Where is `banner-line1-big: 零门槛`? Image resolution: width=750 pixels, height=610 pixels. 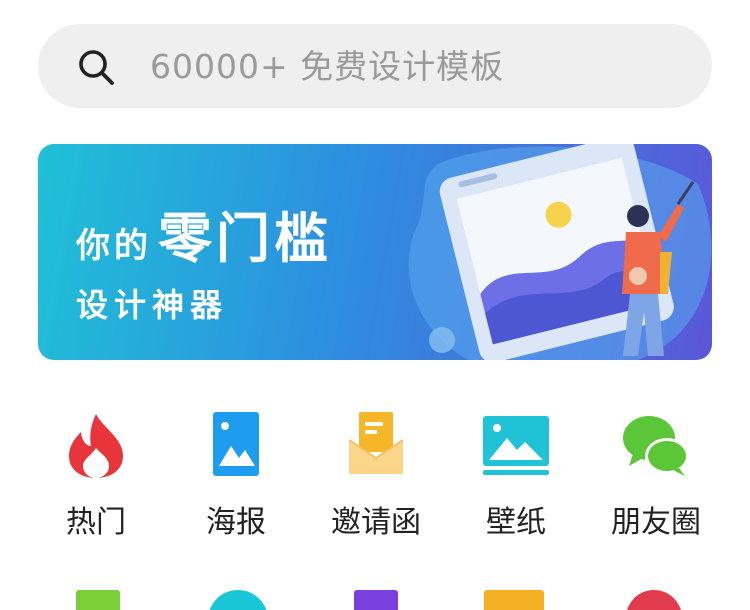
banner-line1-big: 零门槛 is located at coordinates (245, 238).